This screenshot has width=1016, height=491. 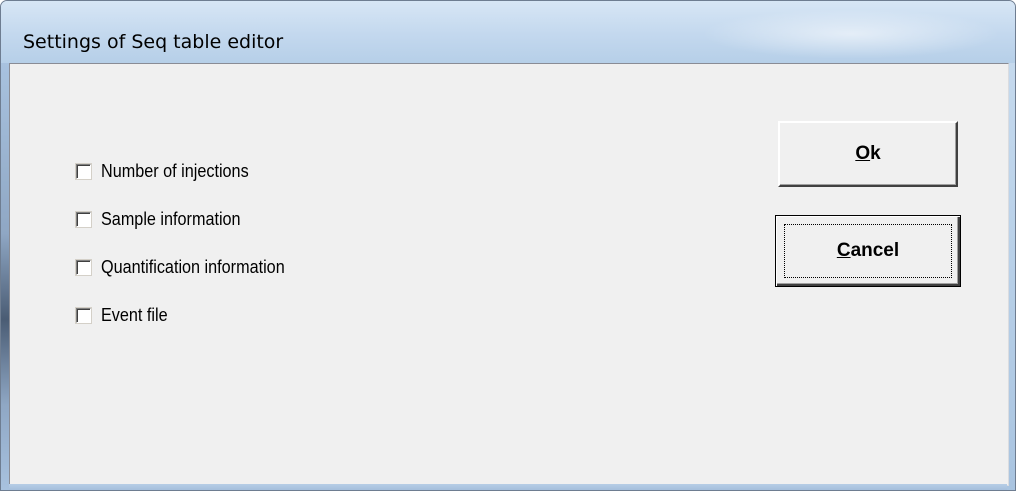 I want to click on option-quantification-information: Quantification information, so click(x=190, y=267).